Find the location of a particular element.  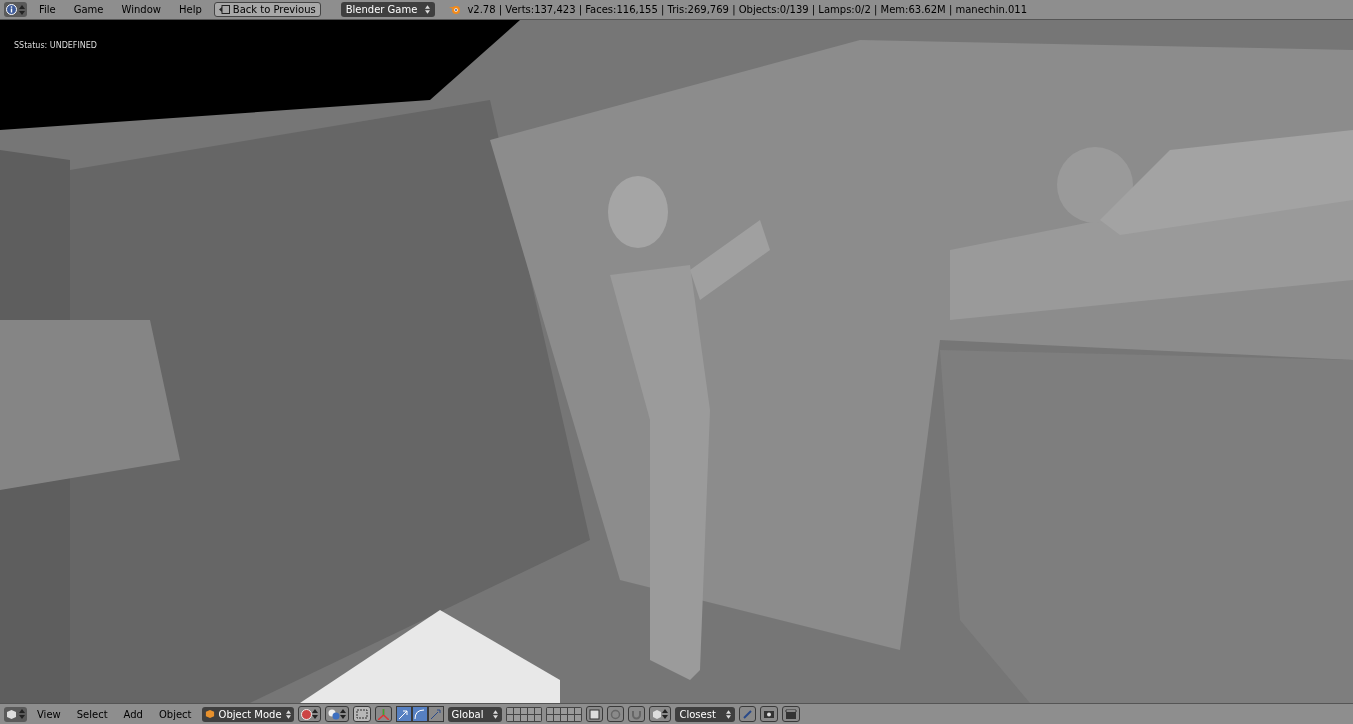

lock-scene-toggle is located at coordinates (595, 714).